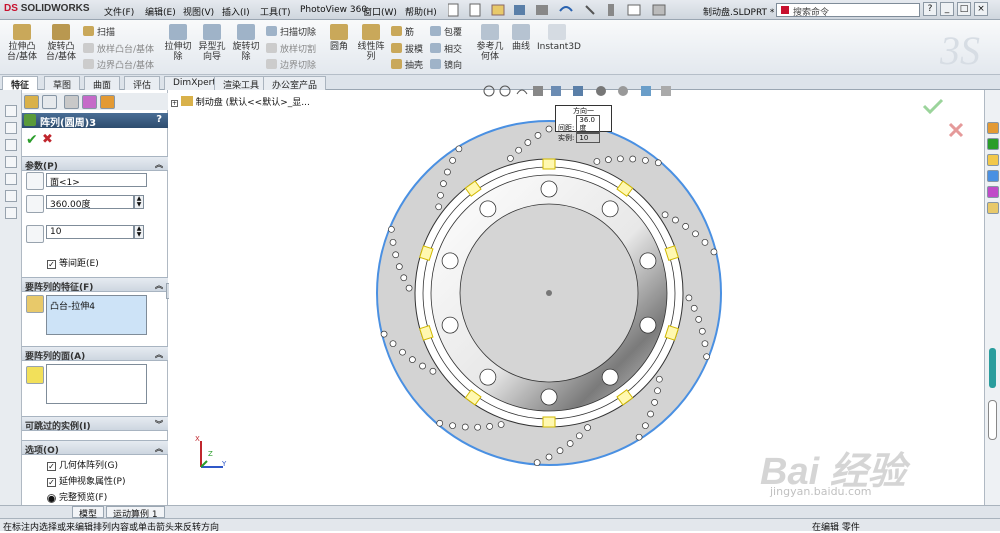  What do you see at coordinates (71, 102) in the screenshot?
I see `configuration-tab-icon` at bounding box center [71, 102].